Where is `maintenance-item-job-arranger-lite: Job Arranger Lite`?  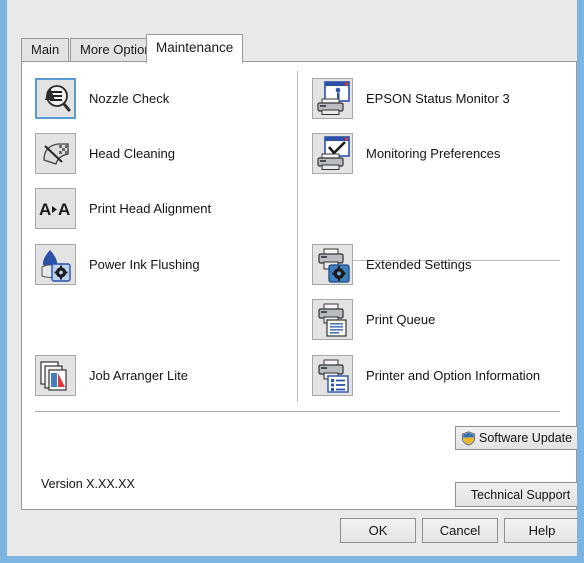
maintenance-item-job-arranger-lite: Job Arranger Lite is located at coordinates (111, 375).